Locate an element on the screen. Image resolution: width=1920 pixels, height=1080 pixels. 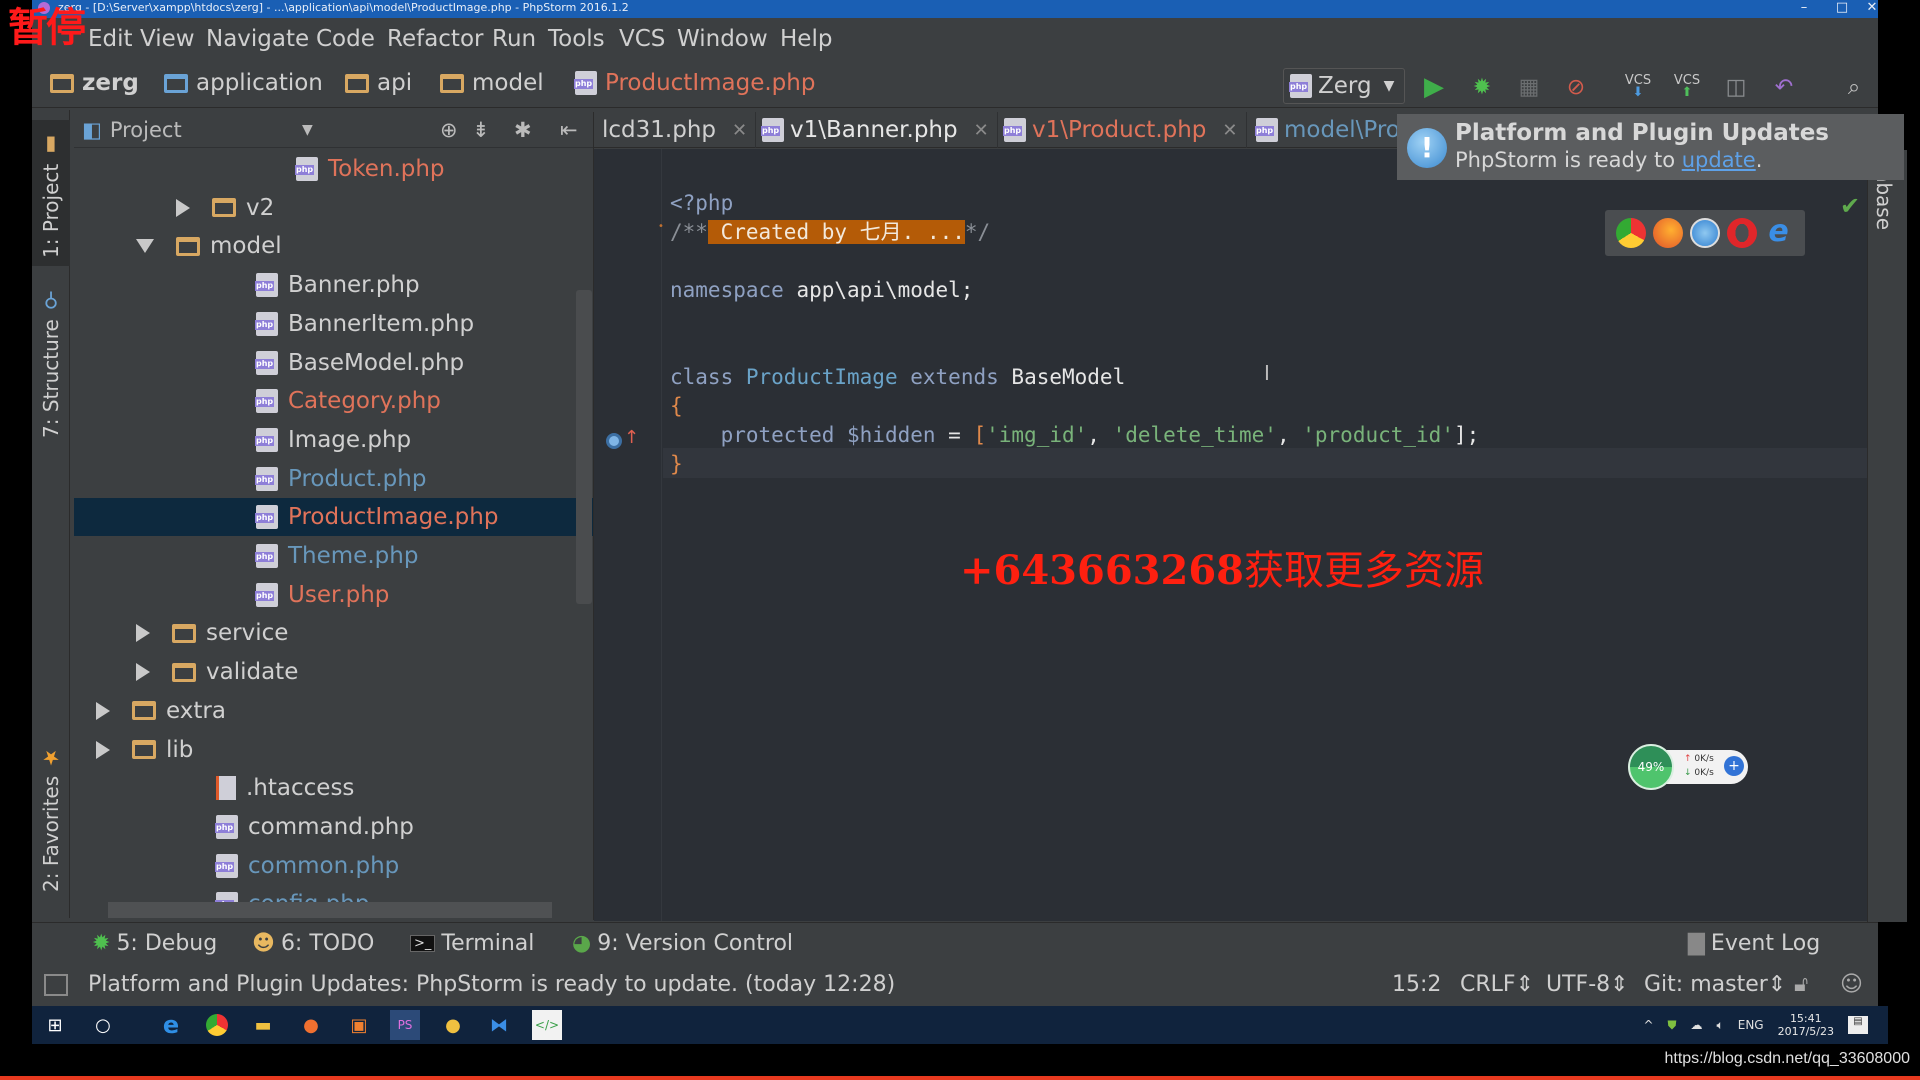
caret-position: 15:2 is located at coordinates (1416, 984).